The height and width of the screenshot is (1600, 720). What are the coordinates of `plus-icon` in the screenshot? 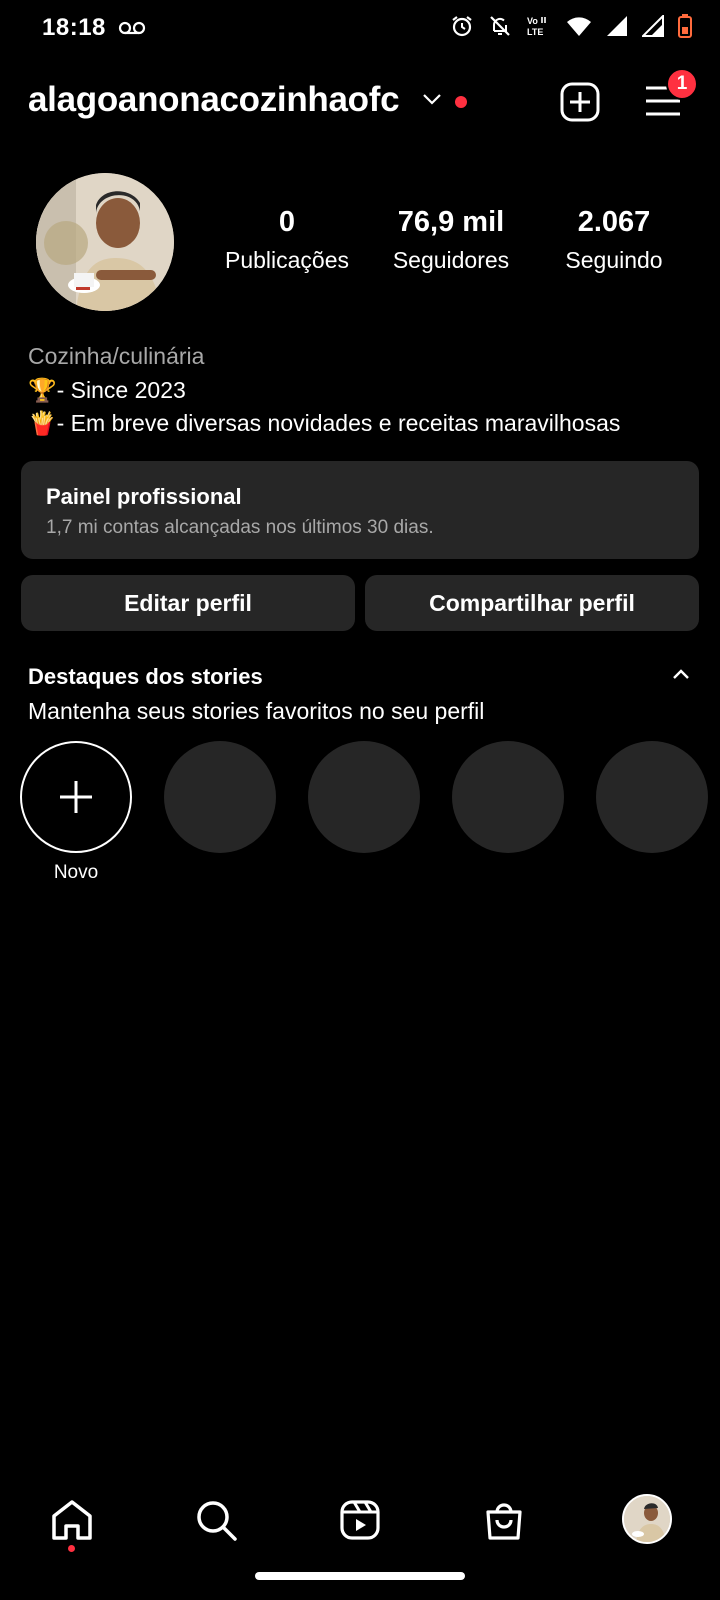 It's located at (76, 797).